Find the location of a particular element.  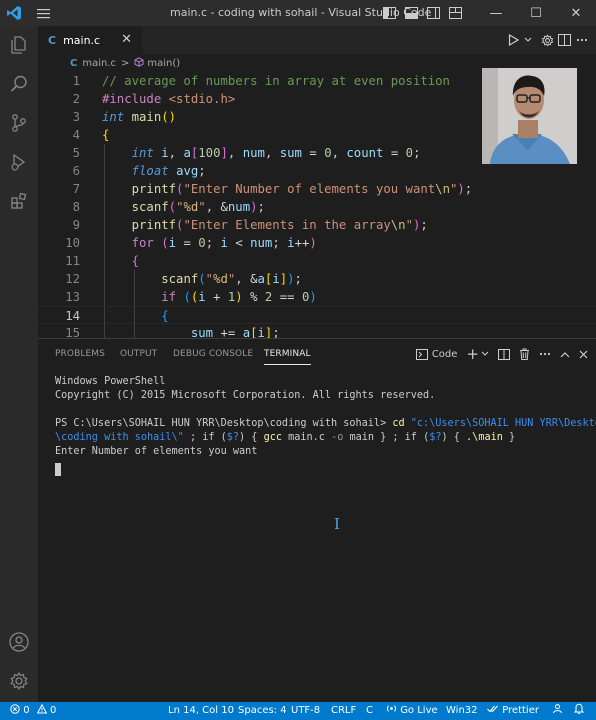

run-debug-icon is located at coordinates (19, 162).